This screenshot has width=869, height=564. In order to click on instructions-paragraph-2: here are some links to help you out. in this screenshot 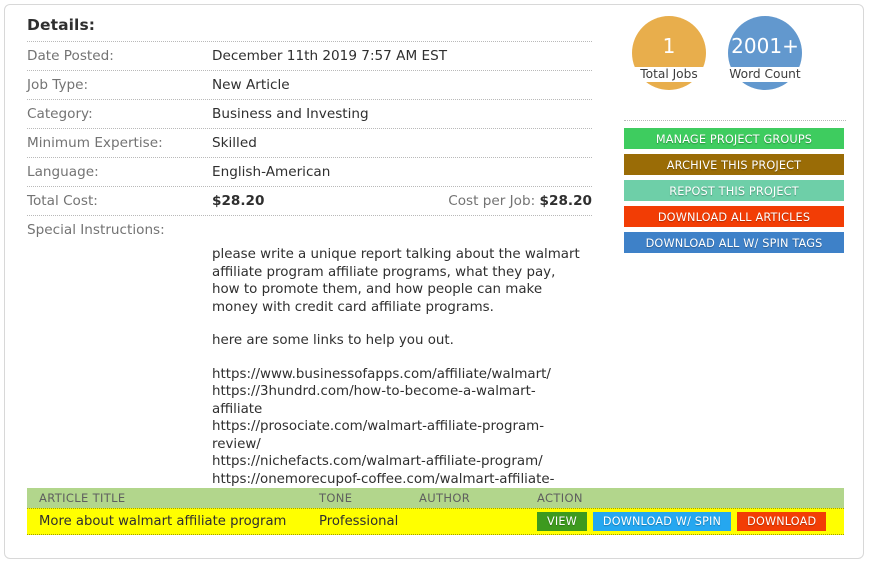, I will do `click(333, 340)`.